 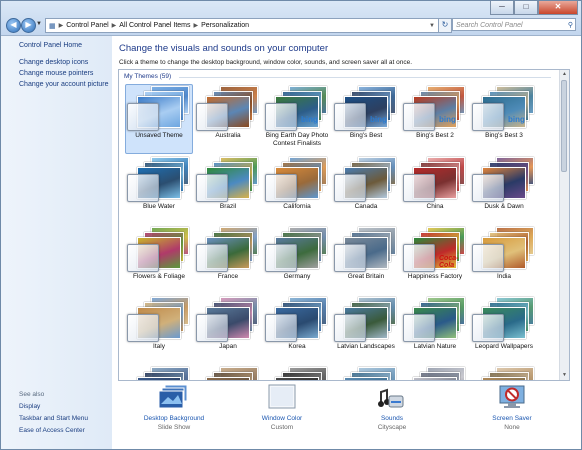 I want to click on search-input: Search Control Panel ⚲, so click(x=514, y=24).